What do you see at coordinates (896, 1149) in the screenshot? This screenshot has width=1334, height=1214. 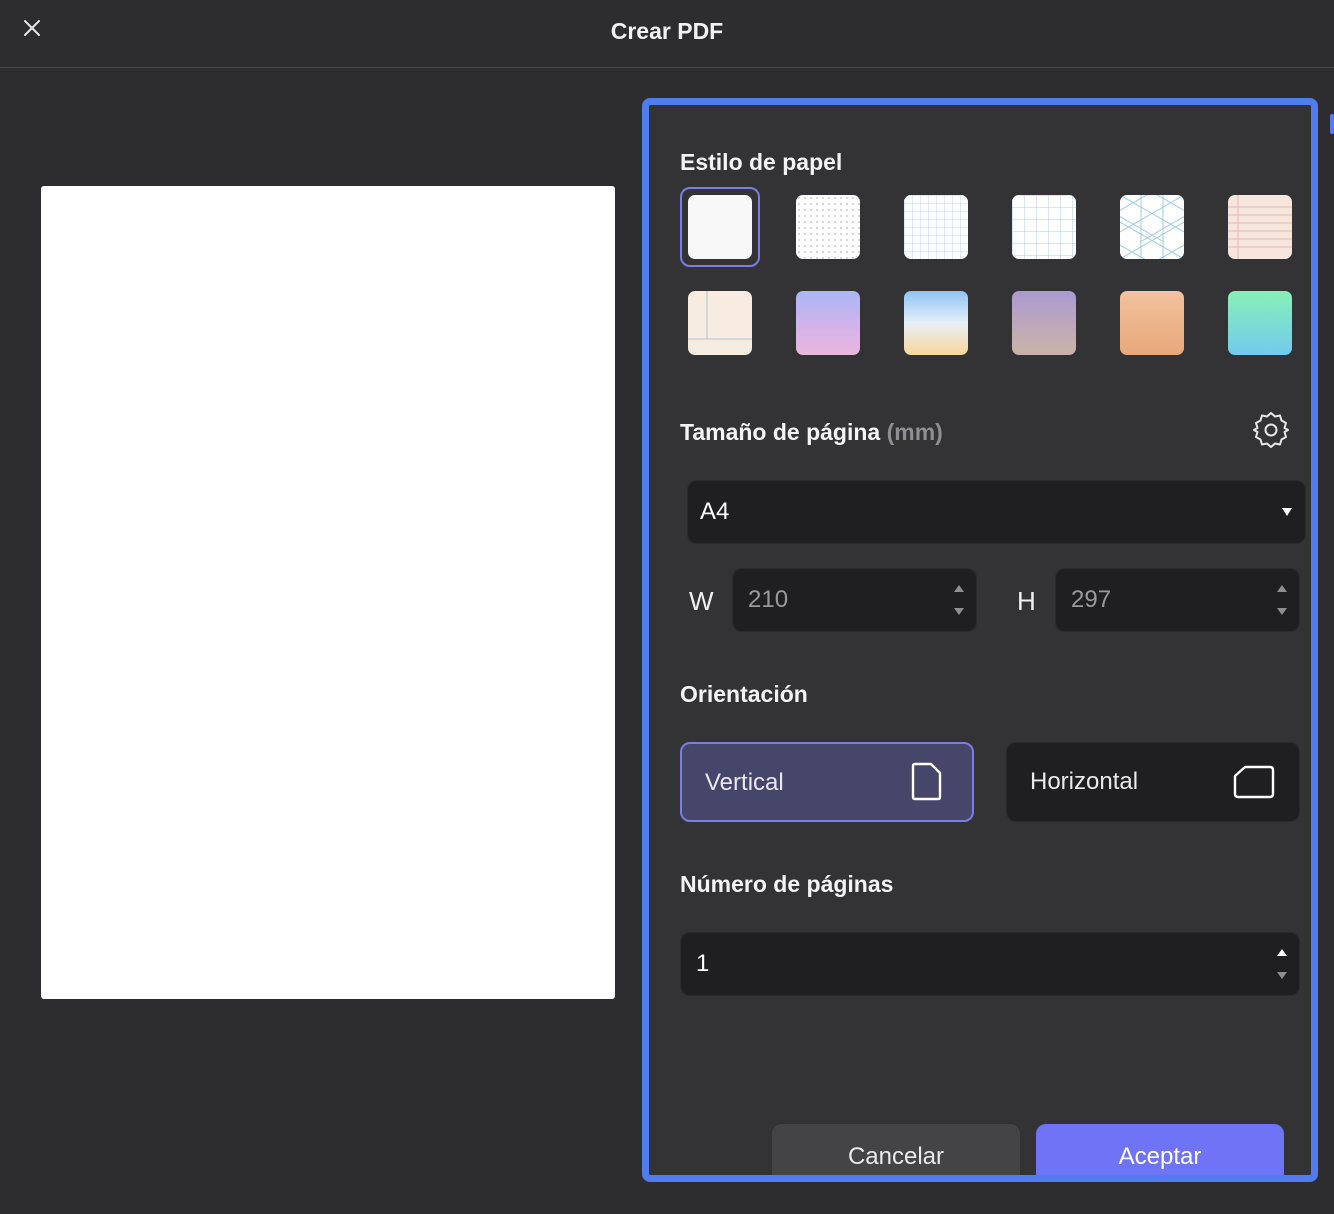 I see `cancel-button: Cancelar` at bounding box center [896, 1149].